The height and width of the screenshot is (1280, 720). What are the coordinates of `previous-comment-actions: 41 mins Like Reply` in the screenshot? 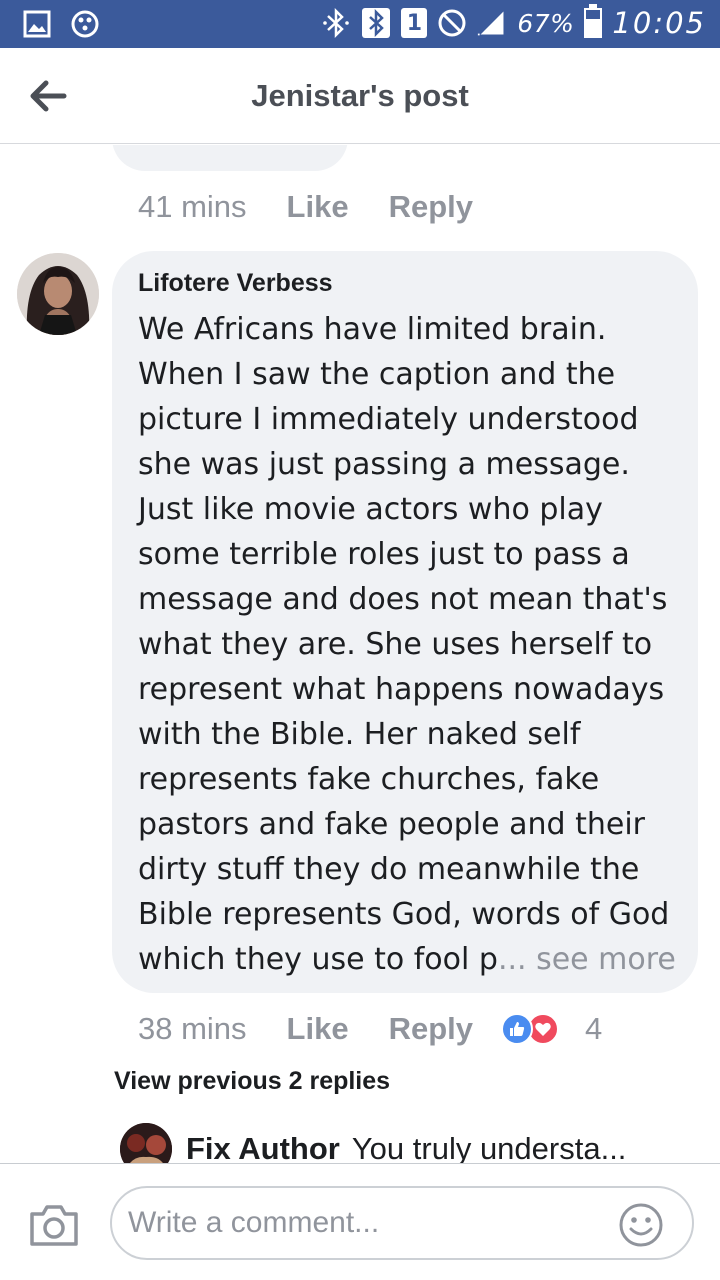 It's located at (325, 207).